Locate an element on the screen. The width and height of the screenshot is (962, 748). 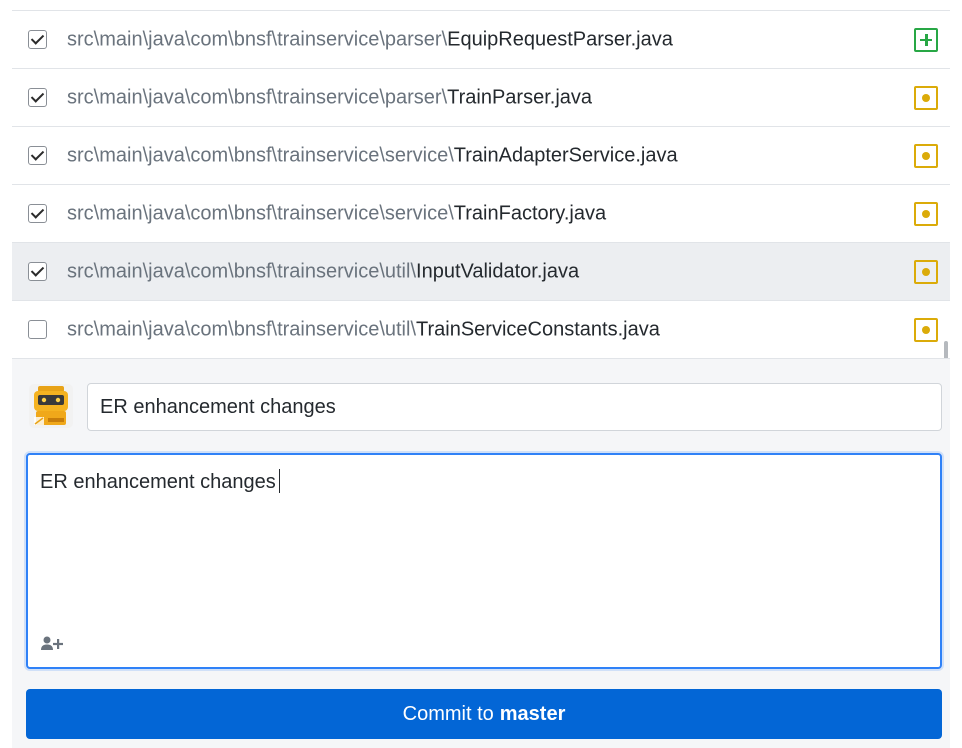
commit-branch-name: master is located at coordinates (532, 713).